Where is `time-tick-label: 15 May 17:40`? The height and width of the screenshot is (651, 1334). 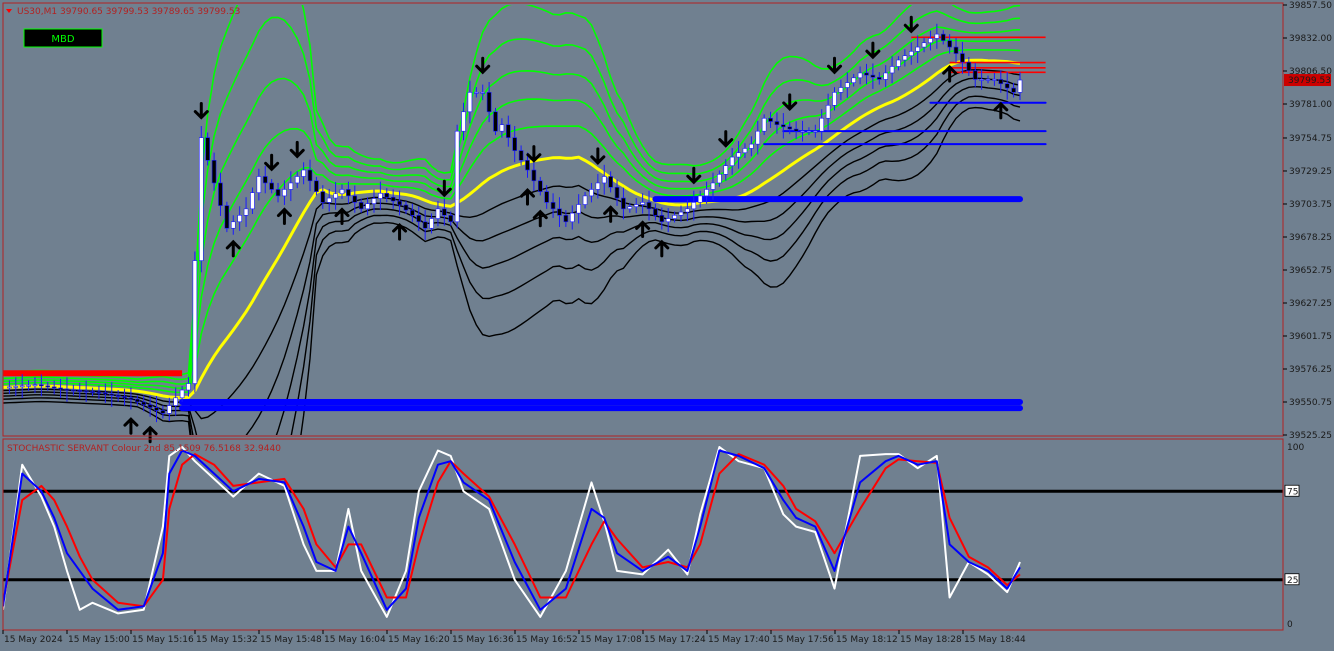
time-tick-label: 15 May 17:40 is located at coordinates (739, 640).